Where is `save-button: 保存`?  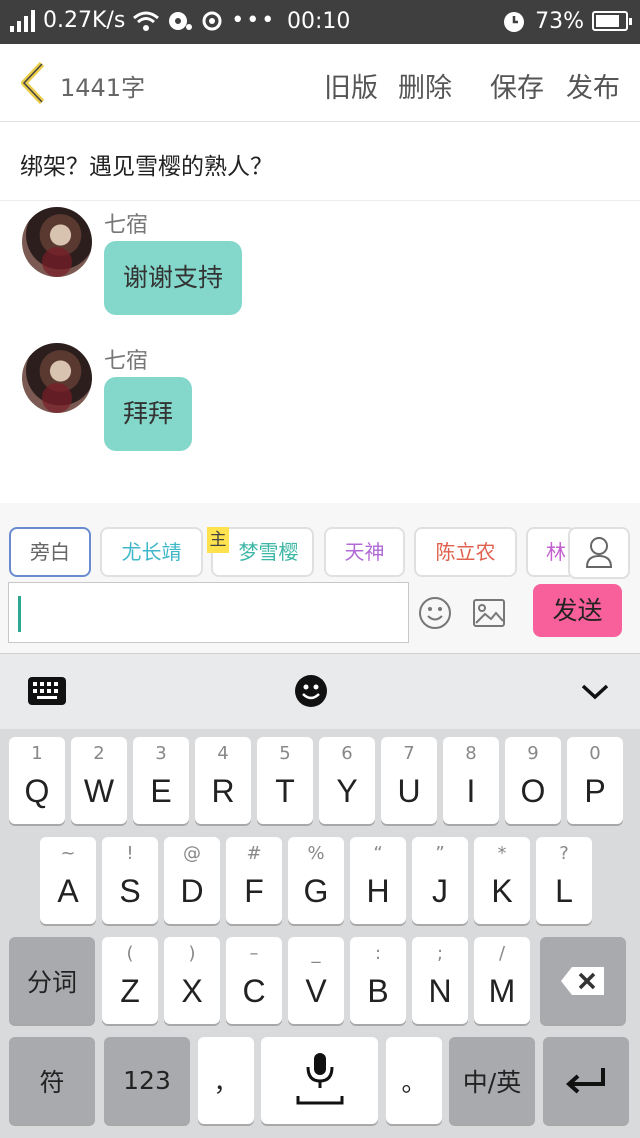 save-button: 保存 is located at coordinates (517, 85).